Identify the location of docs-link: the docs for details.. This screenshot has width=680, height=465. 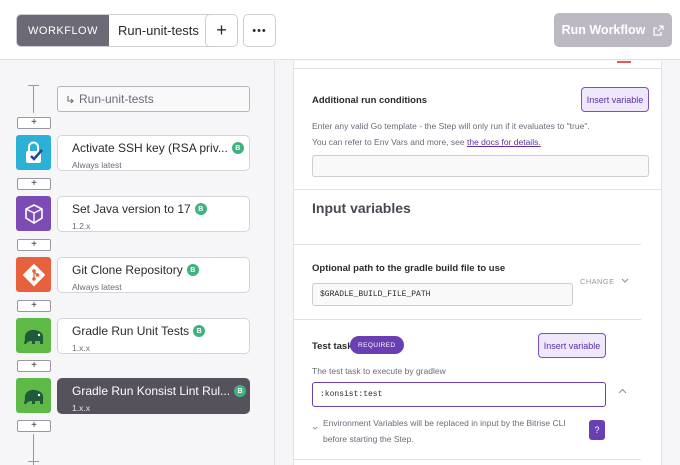
(504, 142).